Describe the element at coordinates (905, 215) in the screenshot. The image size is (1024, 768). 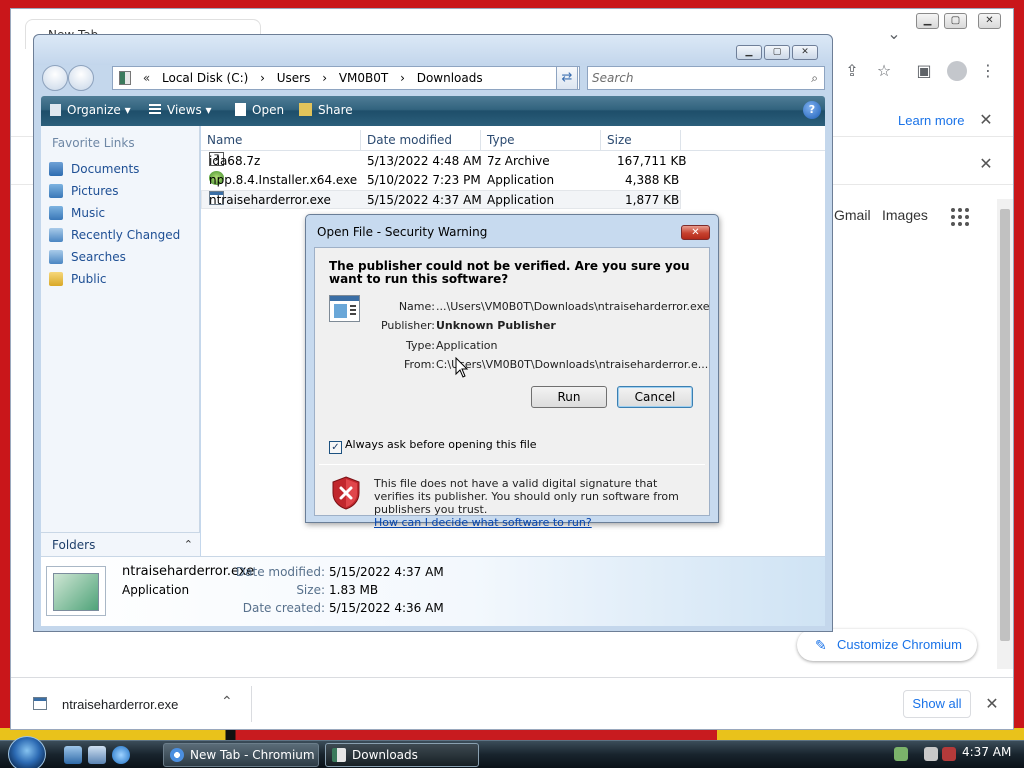
I see `images-link: Images` at that location.